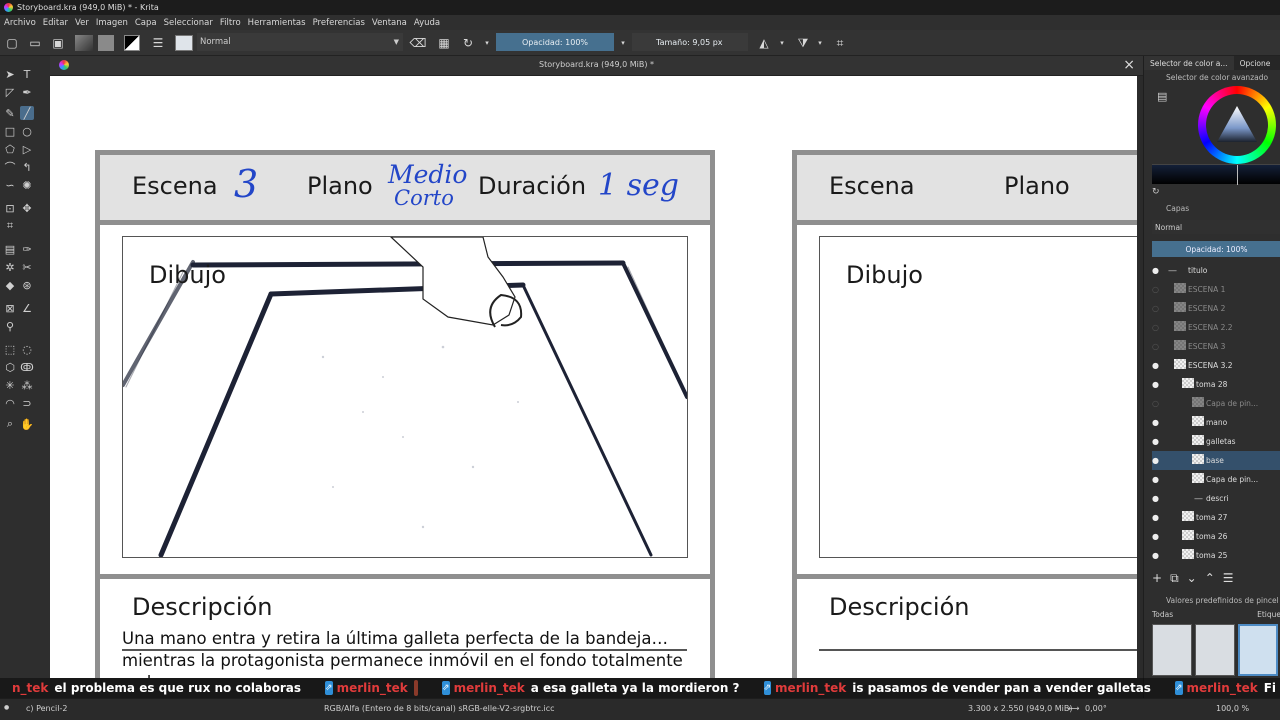  I want to click on dynamic-brush-tool-icon: ∽, so click(10, 185).